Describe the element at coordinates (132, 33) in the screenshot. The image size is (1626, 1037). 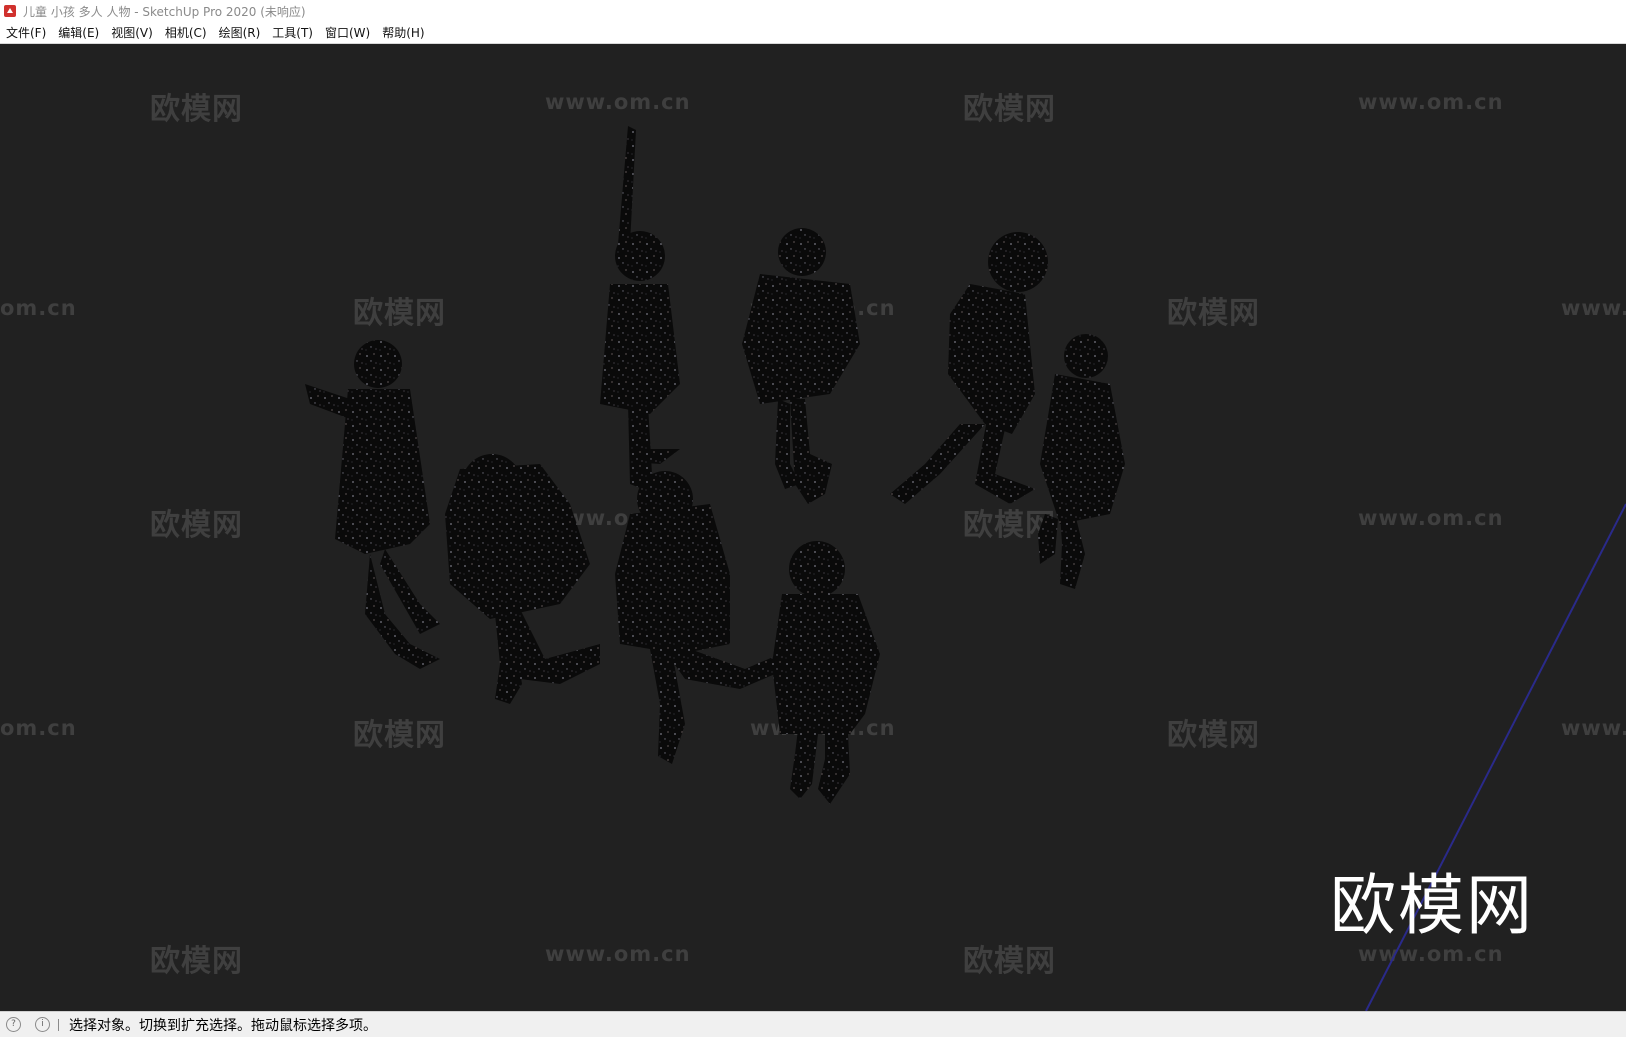
I see `menu-view: 视图(V)` at that location.